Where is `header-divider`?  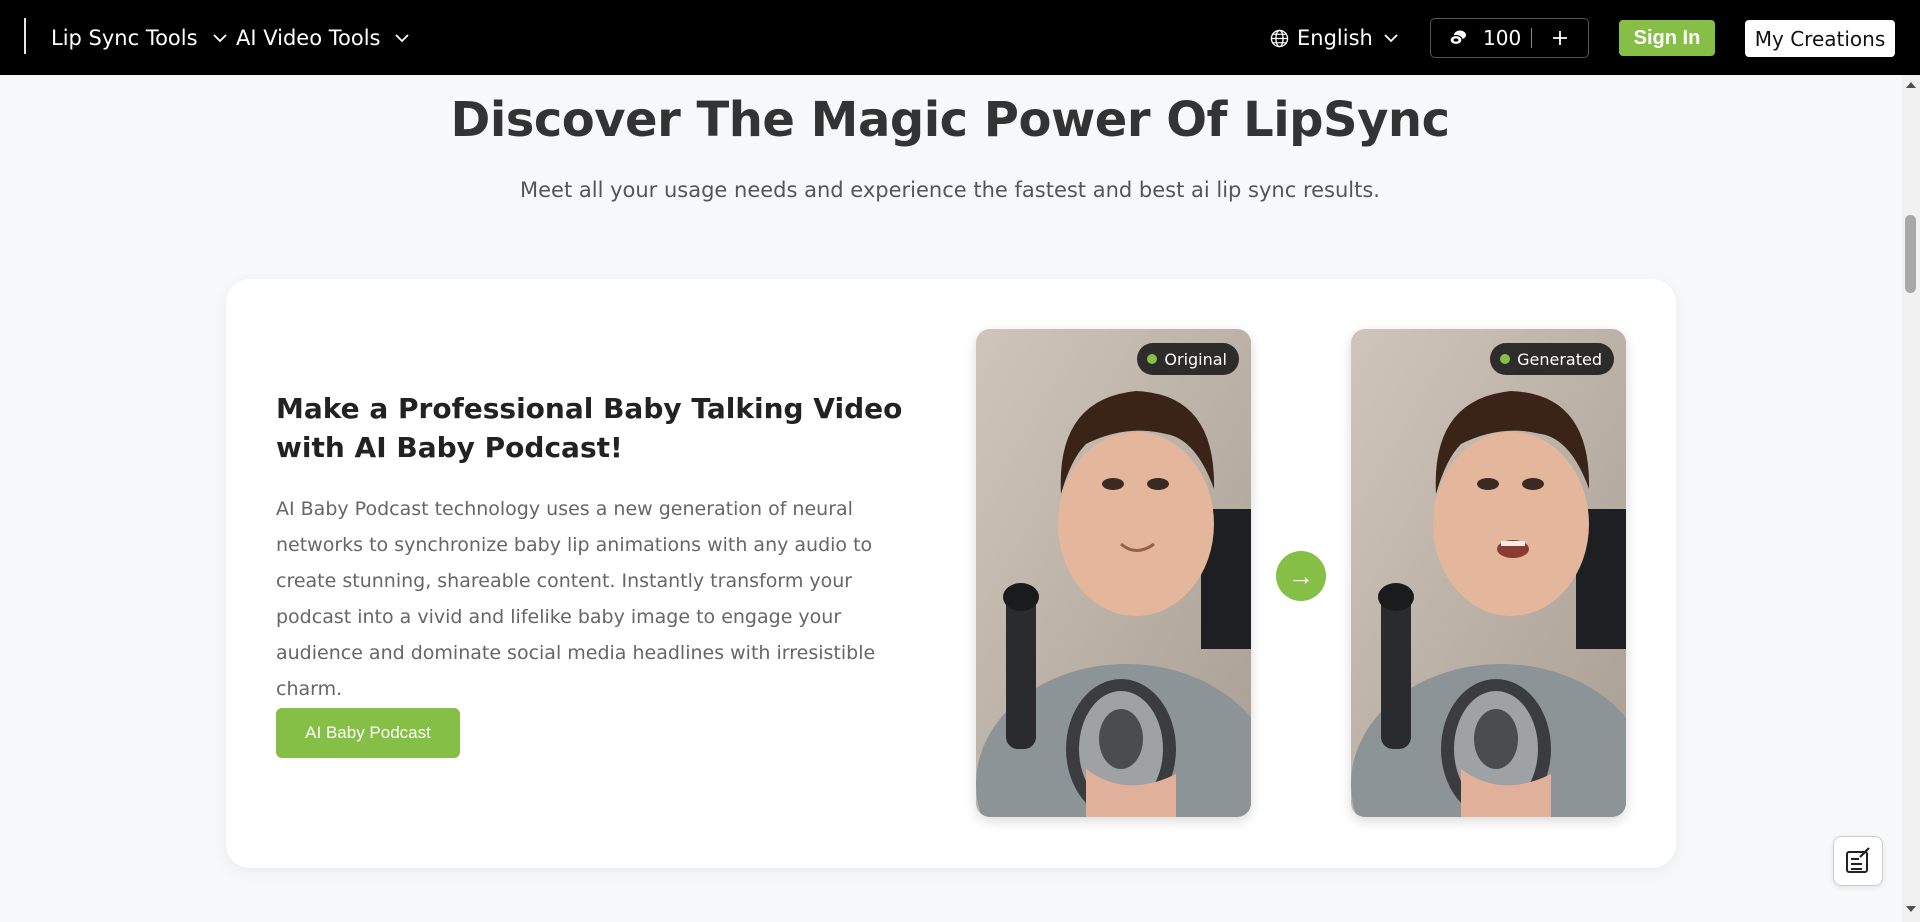
header-divider is located at coordinates (25, 36).